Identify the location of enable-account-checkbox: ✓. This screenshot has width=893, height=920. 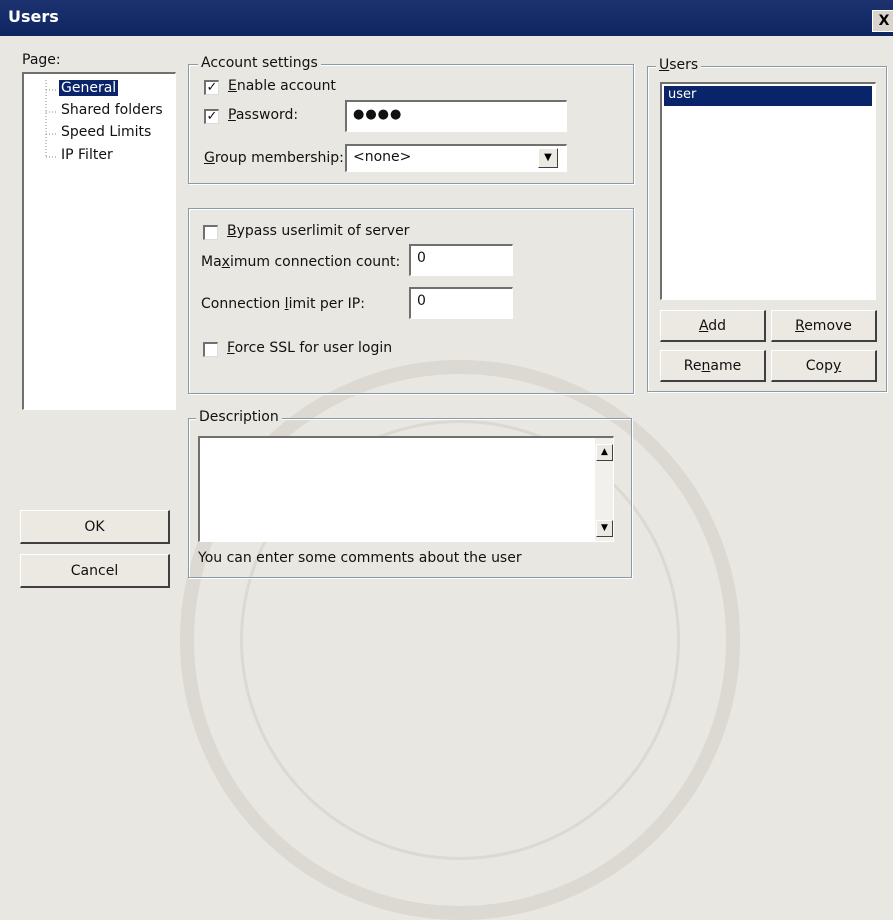
(211, 87).